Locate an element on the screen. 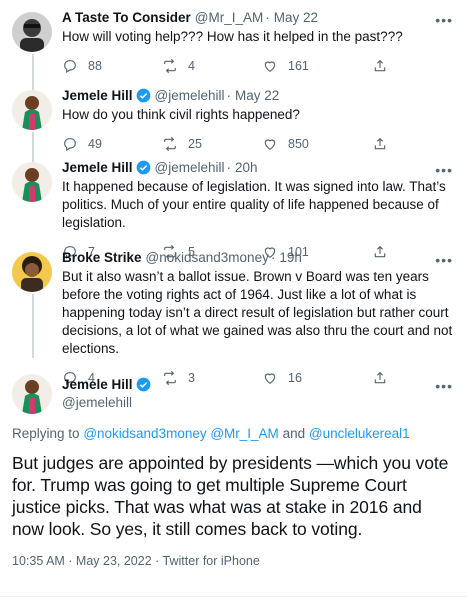 This screenshot has width=467, height=600. author-name-row: Jemele Hill is located at coordinates (106, 384).